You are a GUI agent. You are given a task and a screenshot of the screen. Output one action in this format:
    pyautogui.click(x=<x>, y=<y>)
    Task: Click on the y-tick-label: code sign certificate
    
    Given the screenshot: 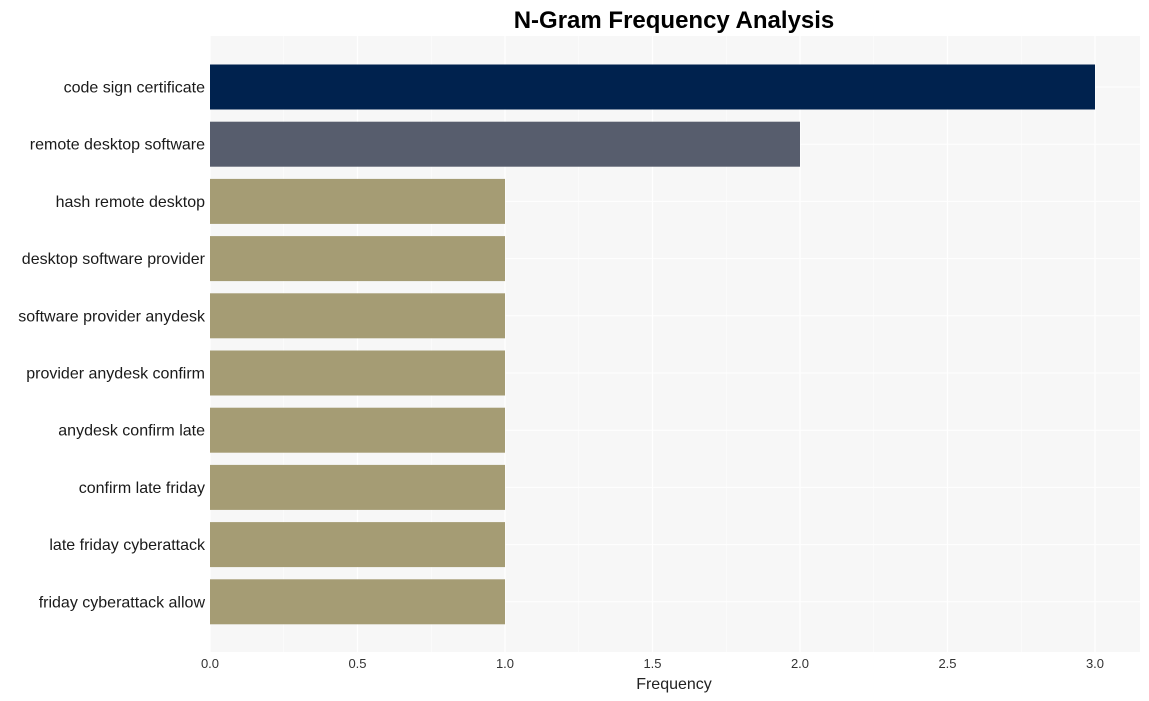 What is the action you would take?
    pyautogui.click(x=135, y=88)
    